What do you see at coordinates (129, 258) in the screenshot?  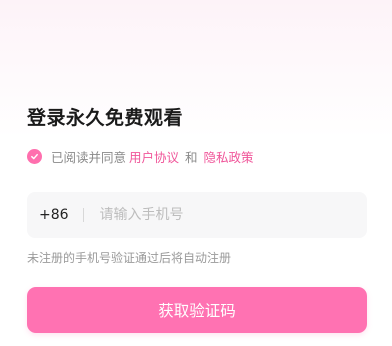 I see `auto-register-hint: 未注册的手机号验证通过后将自动注册` at bounding box center [129, 258].